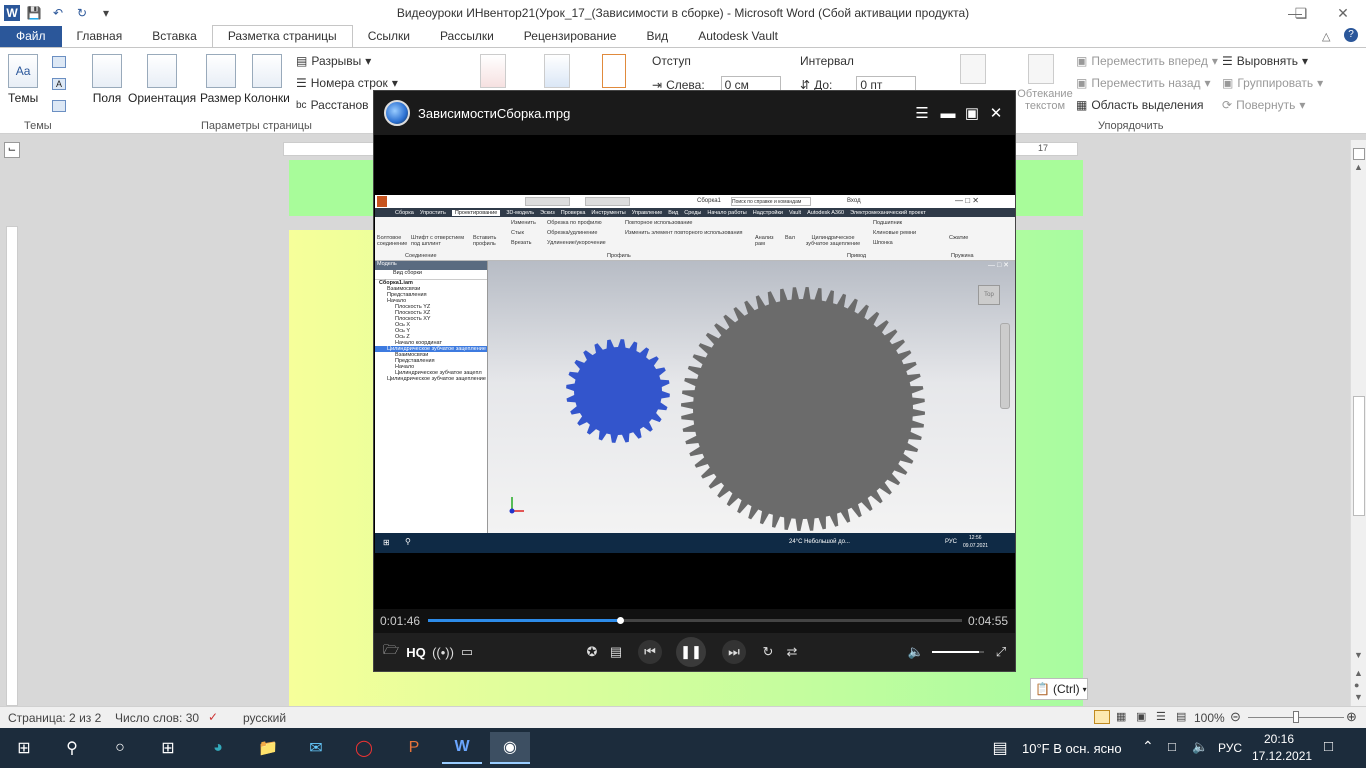 The width and height of the screenshot is (1366, 768). I want to click on send-backward-button: ▣ Переместить назад ▾, so click(1143, 83).